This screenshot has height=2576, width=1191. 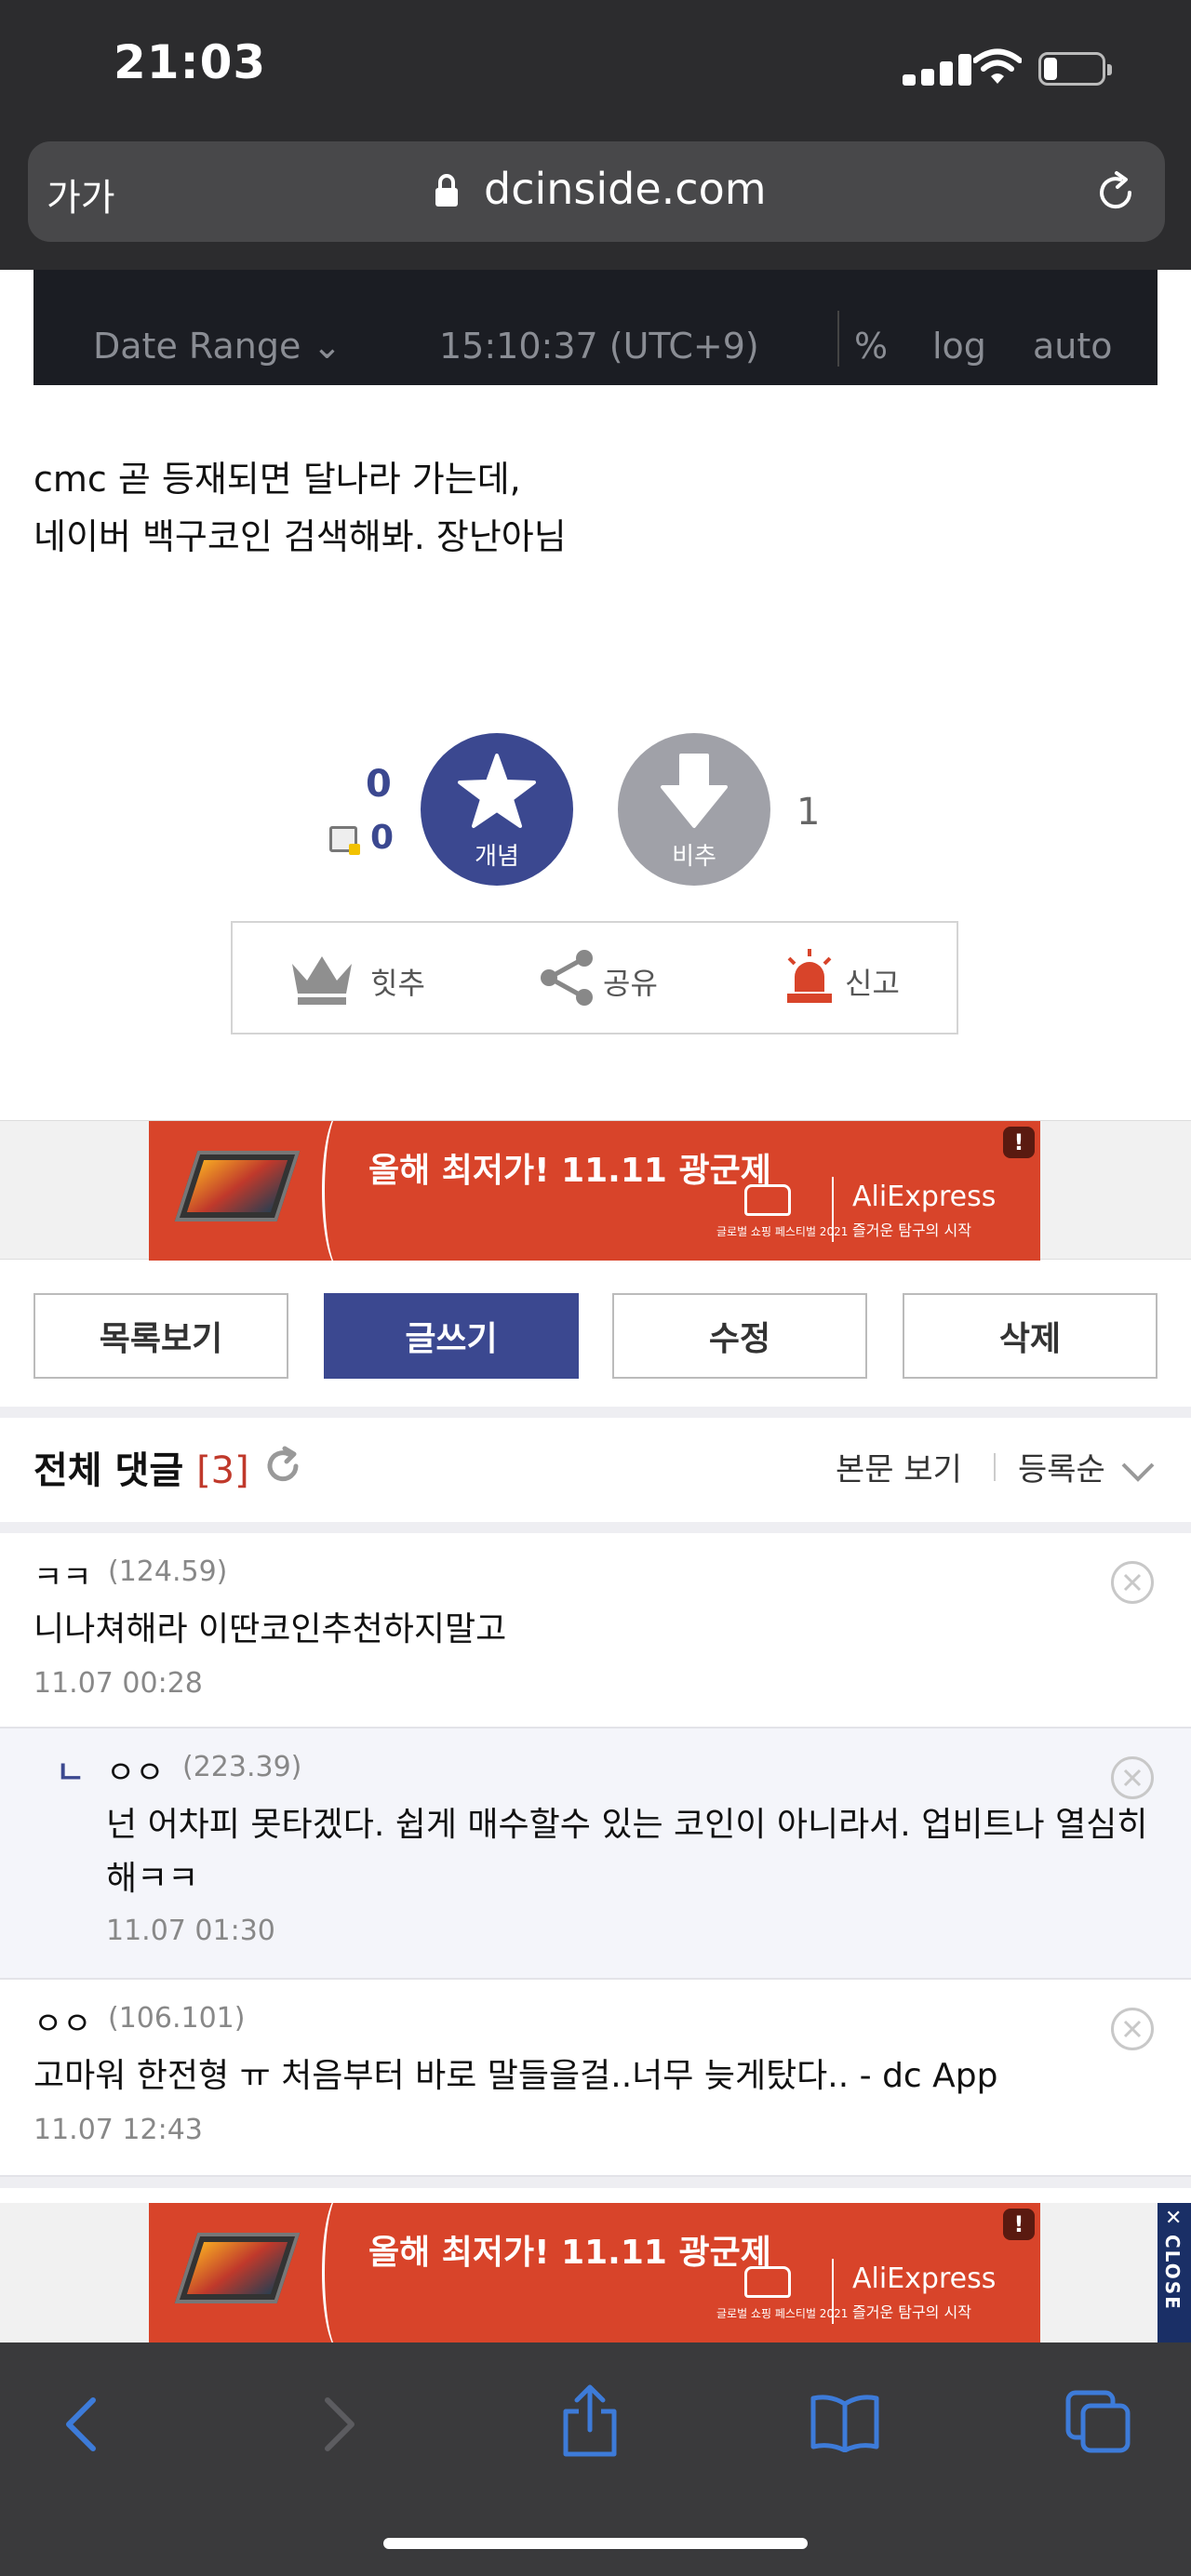 I want to click on battery-icon, so click(x=1075, y=69).